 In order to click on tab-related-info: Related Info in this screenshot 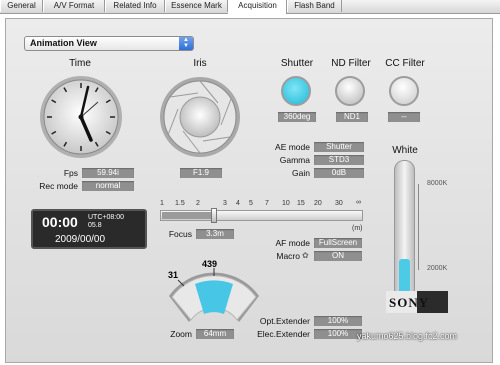, I will do `click(135, 6)`.